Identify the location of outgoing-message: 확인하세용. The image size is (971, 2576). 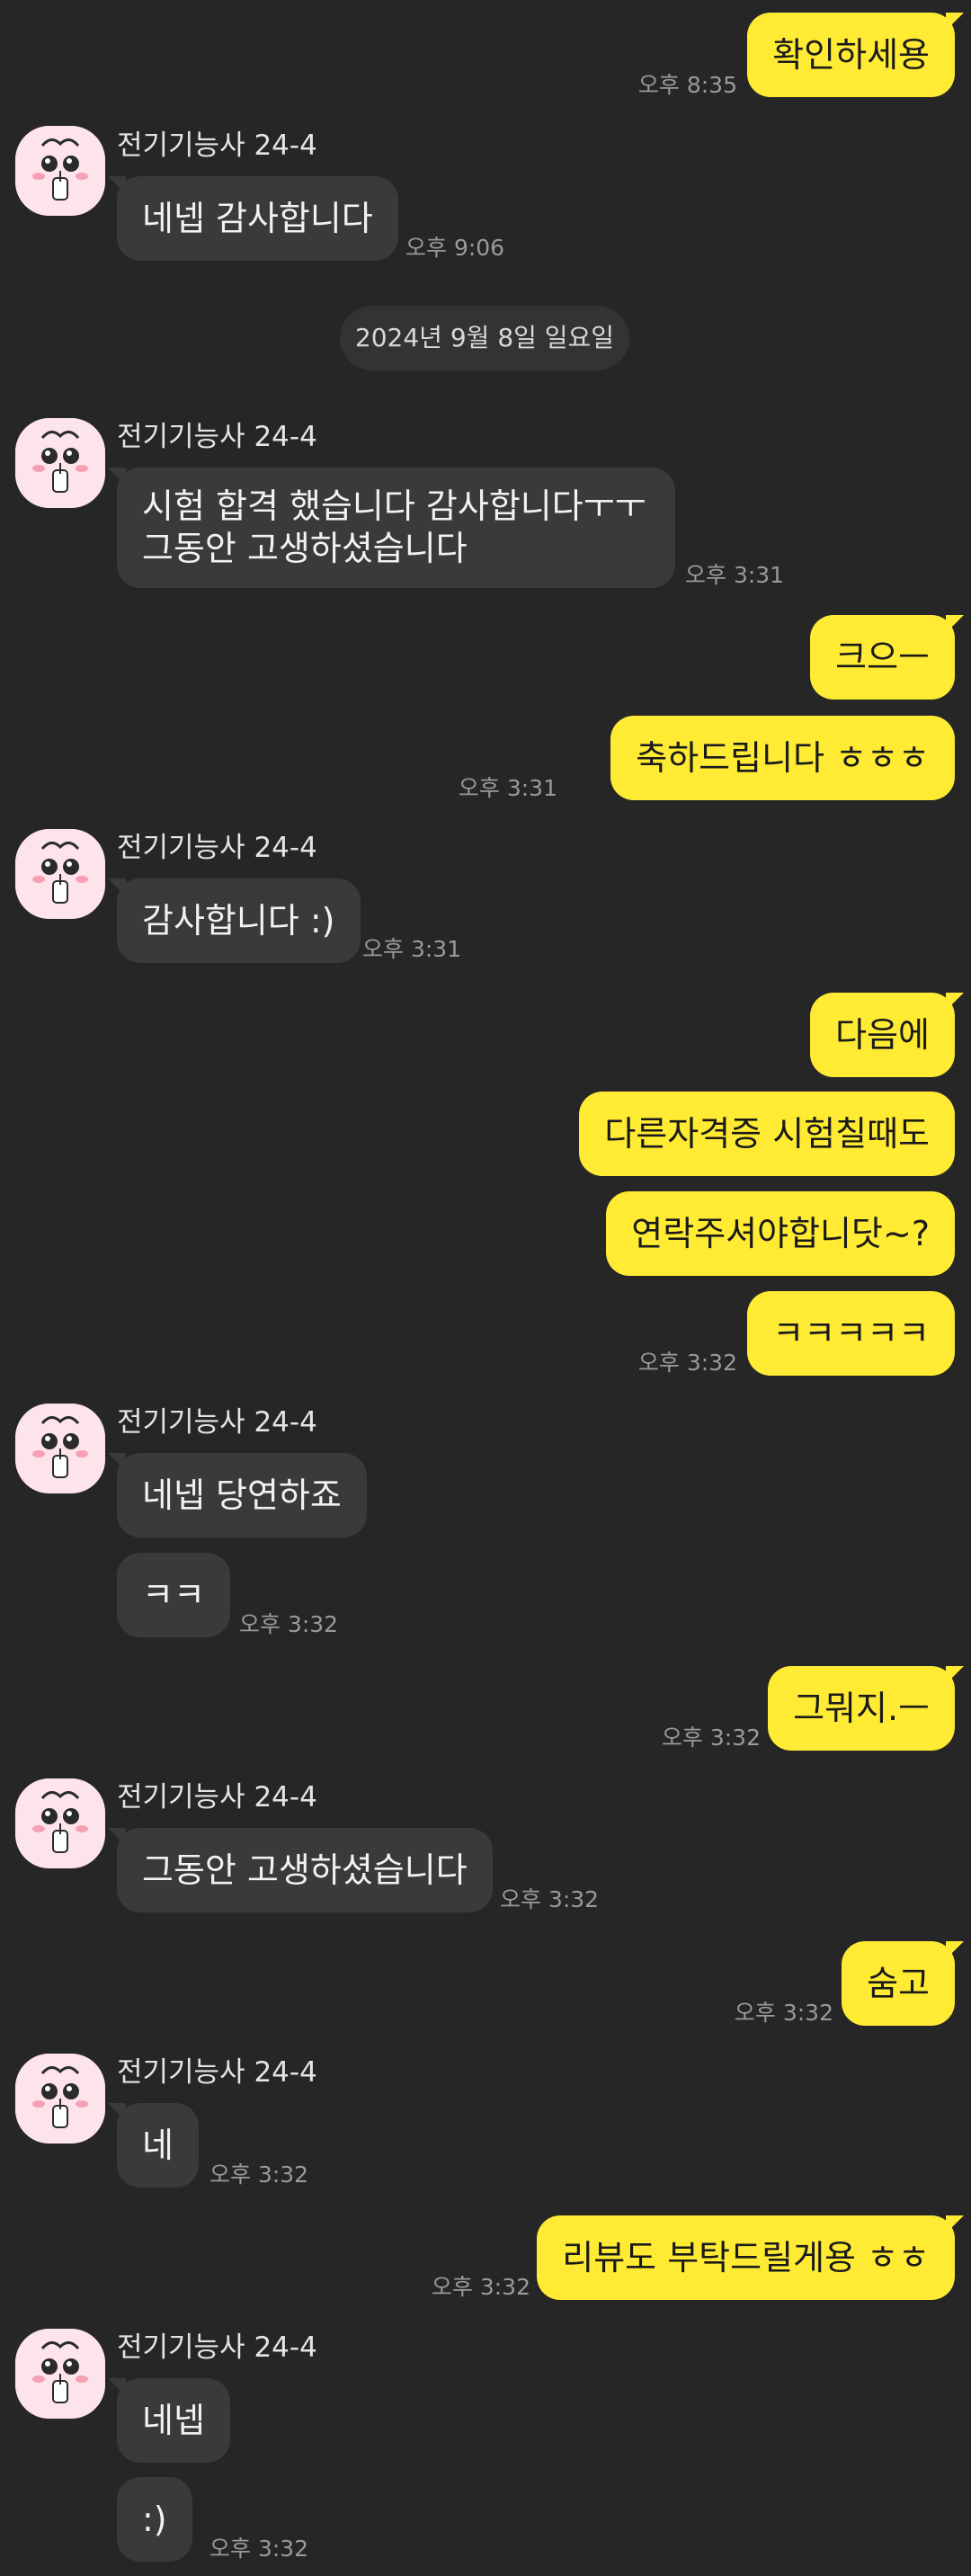
(855, 55).